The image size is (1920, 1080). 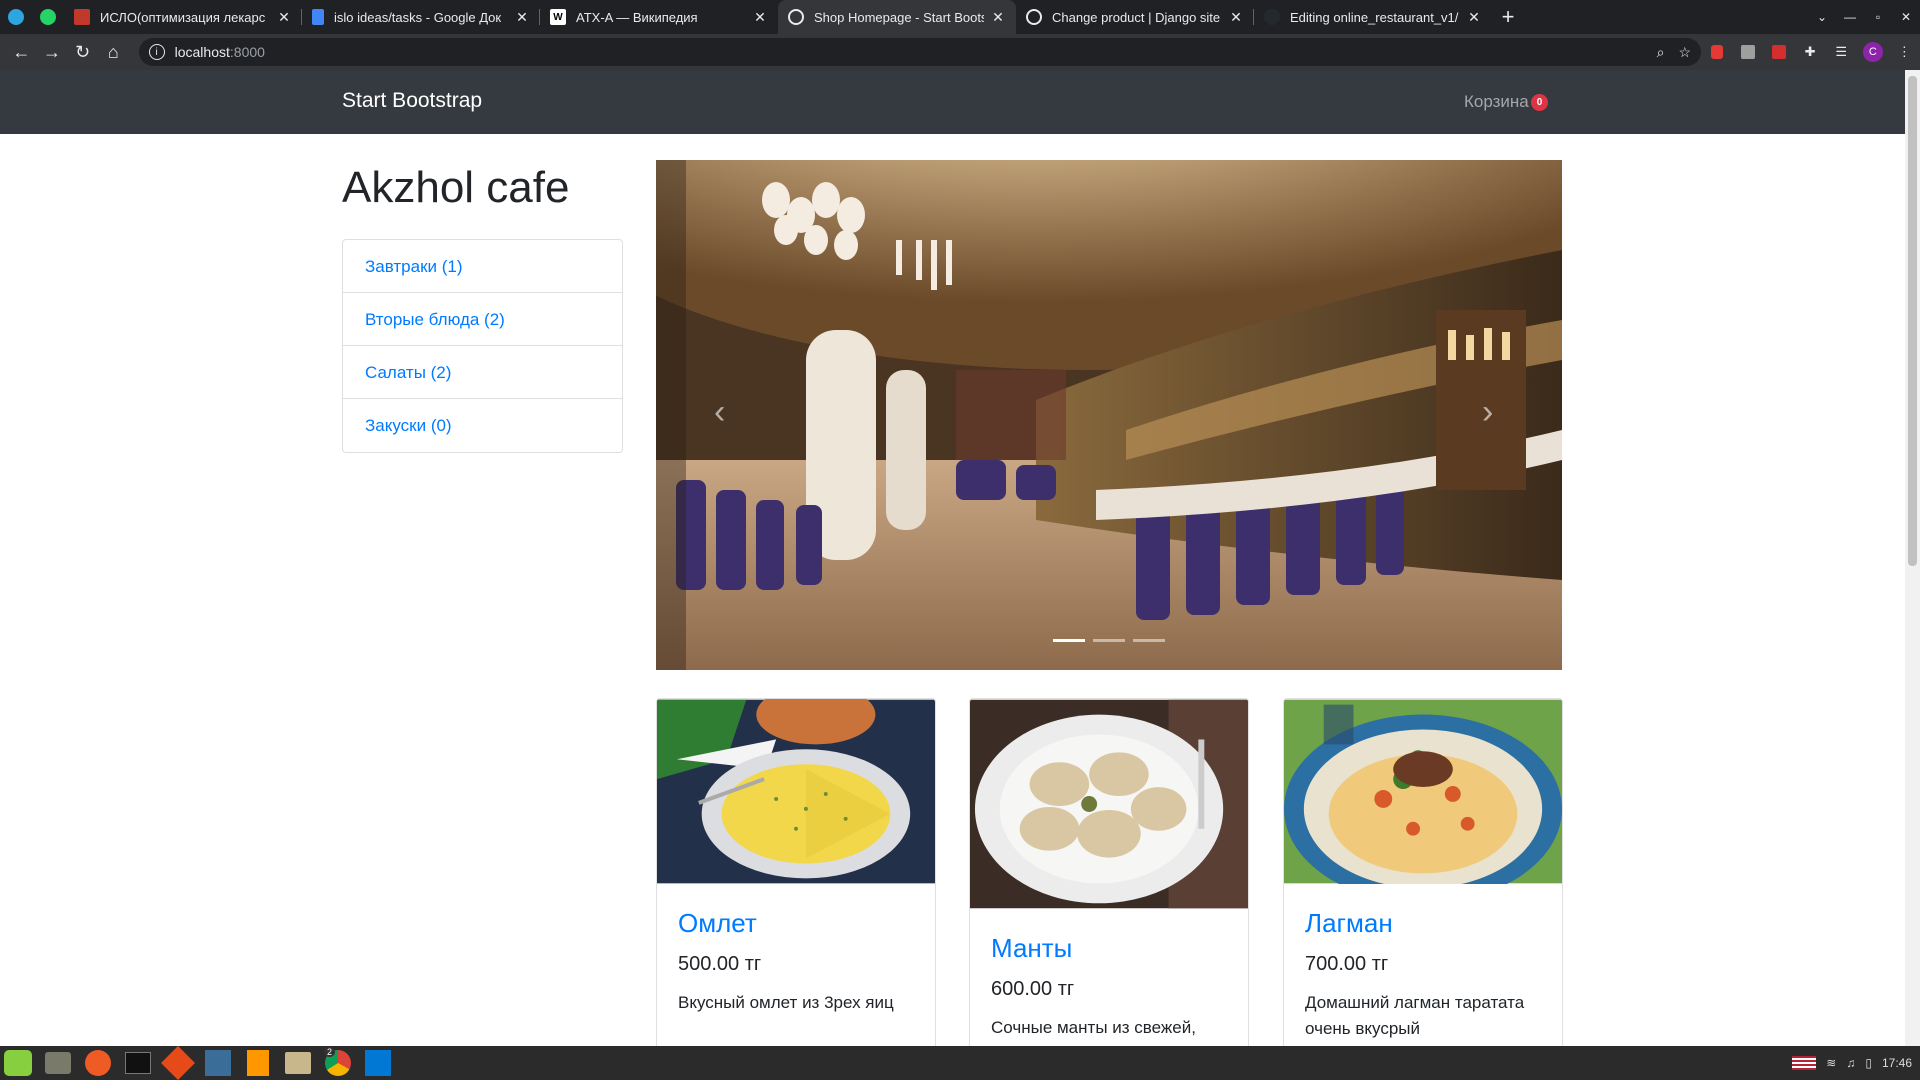 I want to click on folder-icon, so click(x=298, y=1063).